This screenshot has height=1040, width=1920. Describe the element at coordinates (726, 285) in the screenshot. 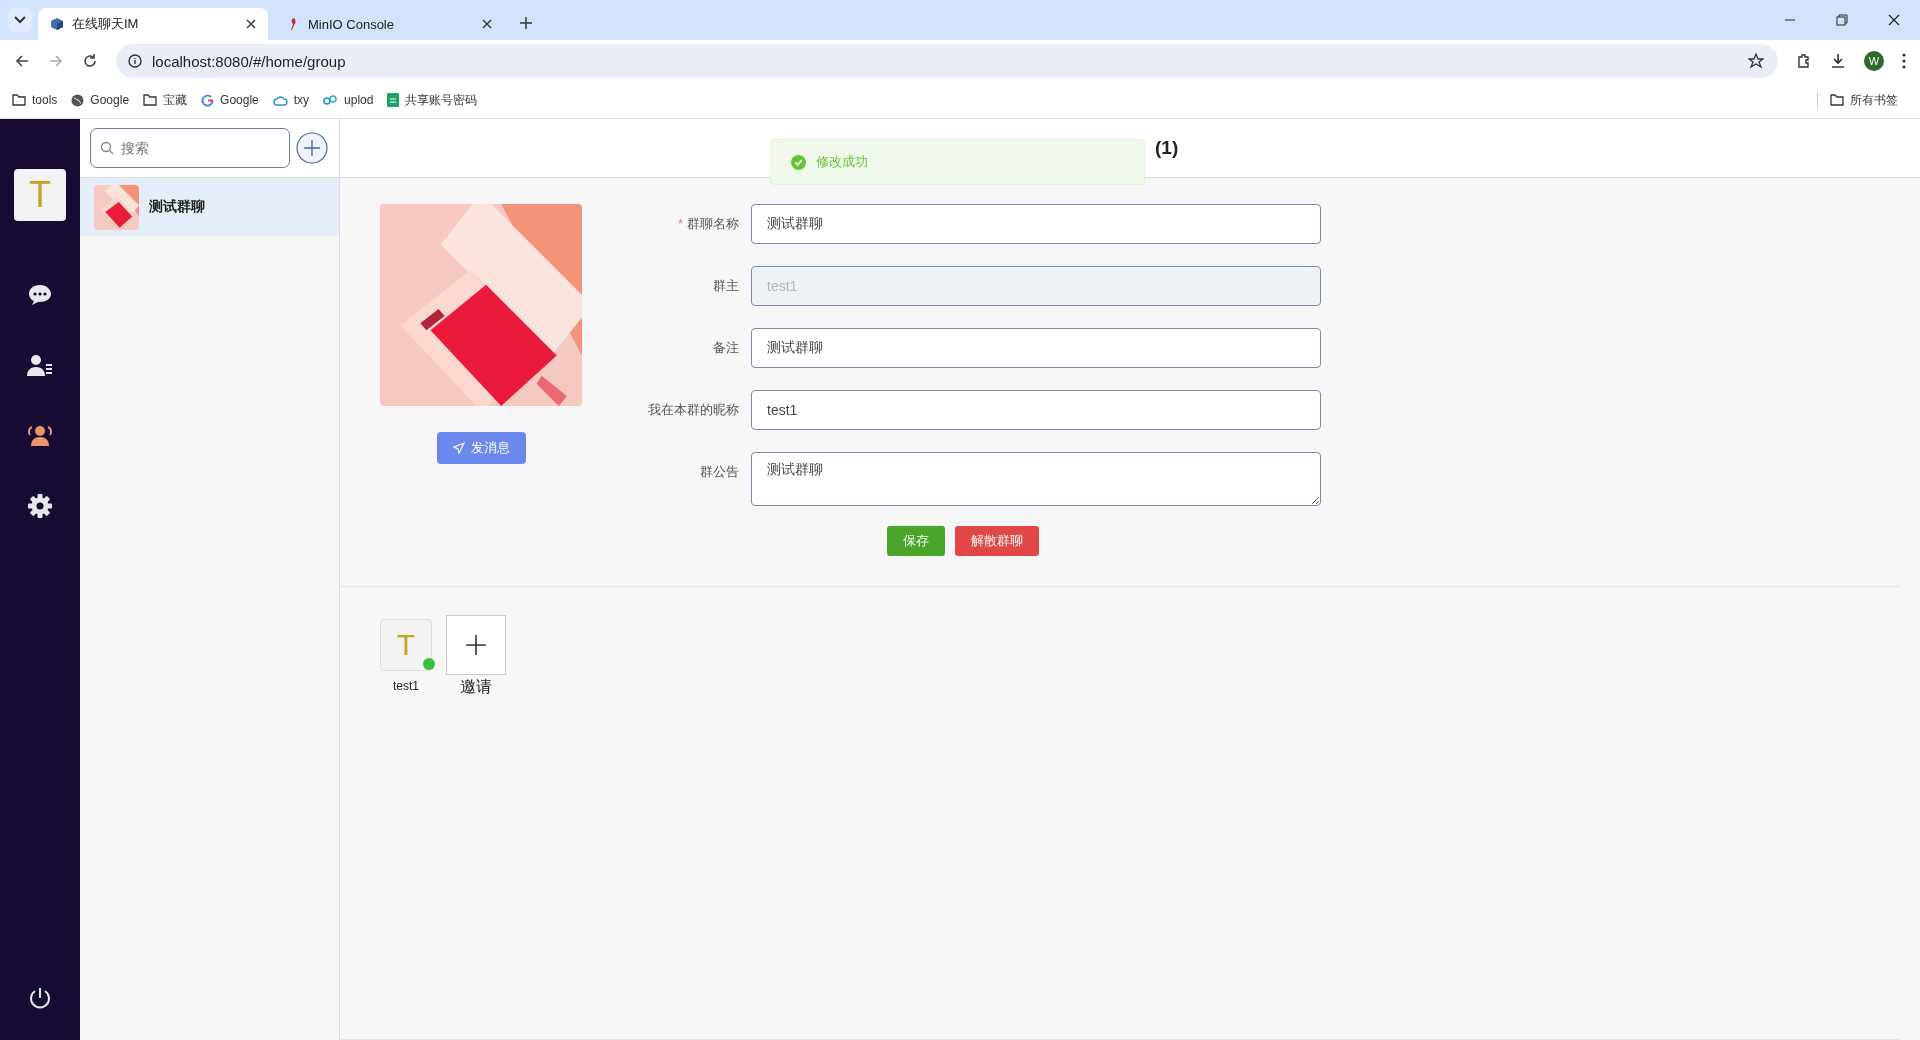

I see `field-label: 群主` at that location.